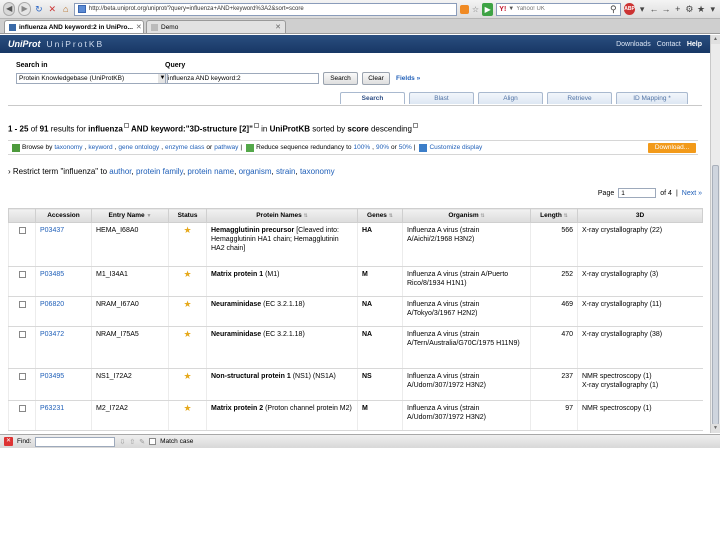 This screenshot has width=720, height=540. I want to click on match-case-checkbox, so click(153, 441).